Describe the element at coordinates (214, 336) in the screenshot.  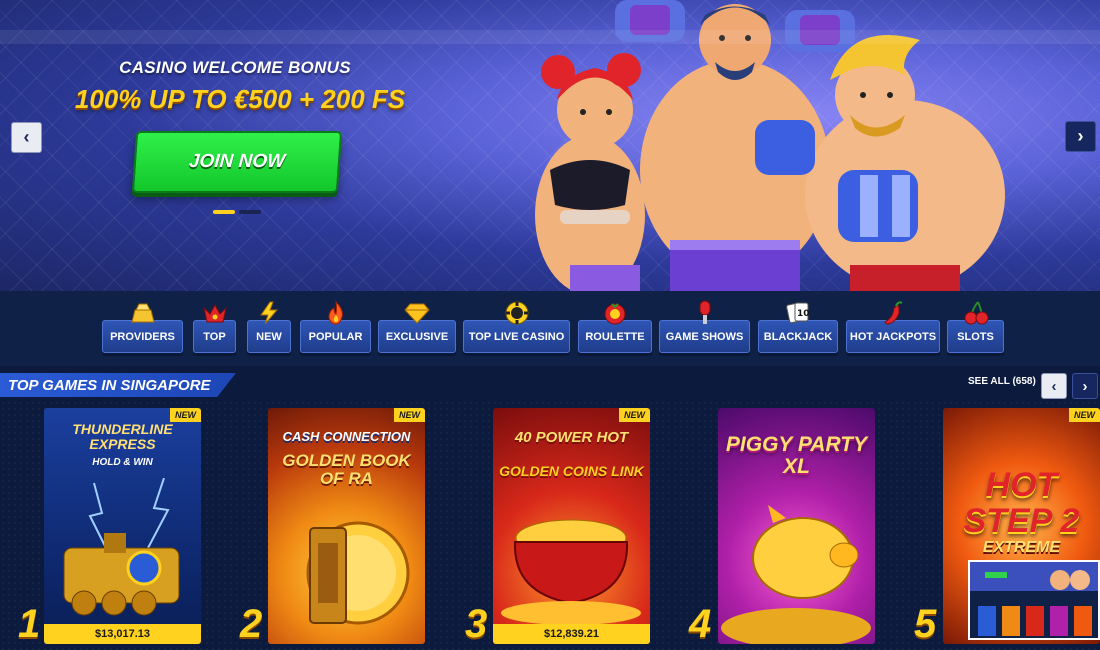
I see `category-label: TOP` at that location.